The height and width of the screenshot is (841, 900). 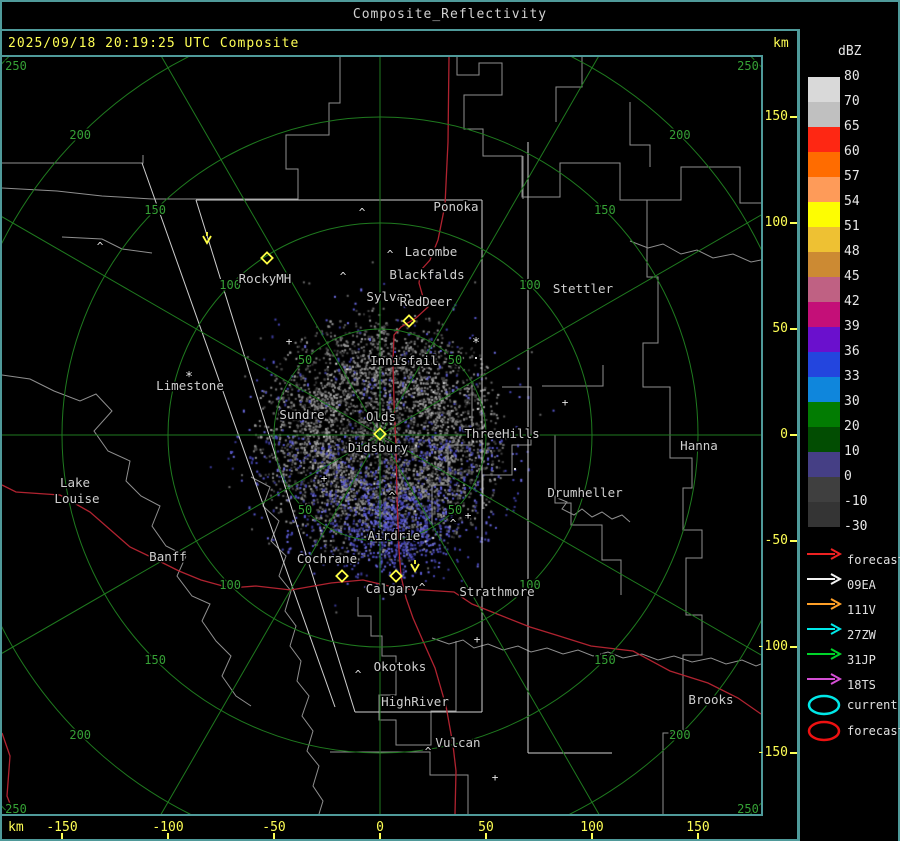 I want to click on city-label: Hanna, so click(x=699, y=445).